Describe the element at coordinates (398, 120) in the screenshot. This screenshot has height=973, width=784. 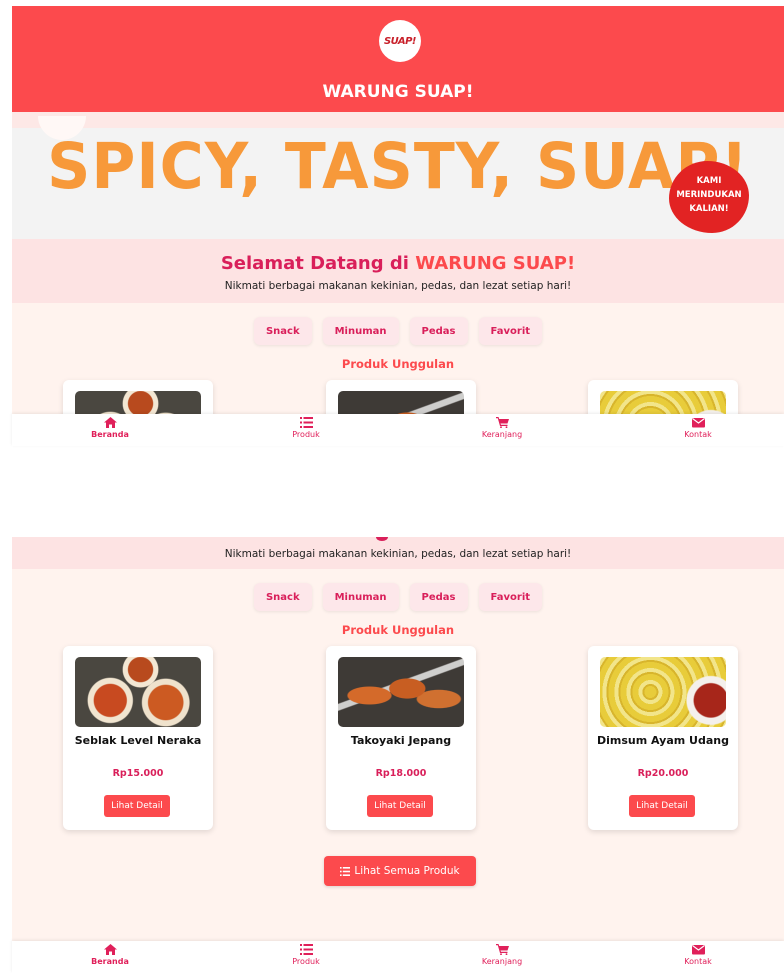
I see `banner-edge` at that location.